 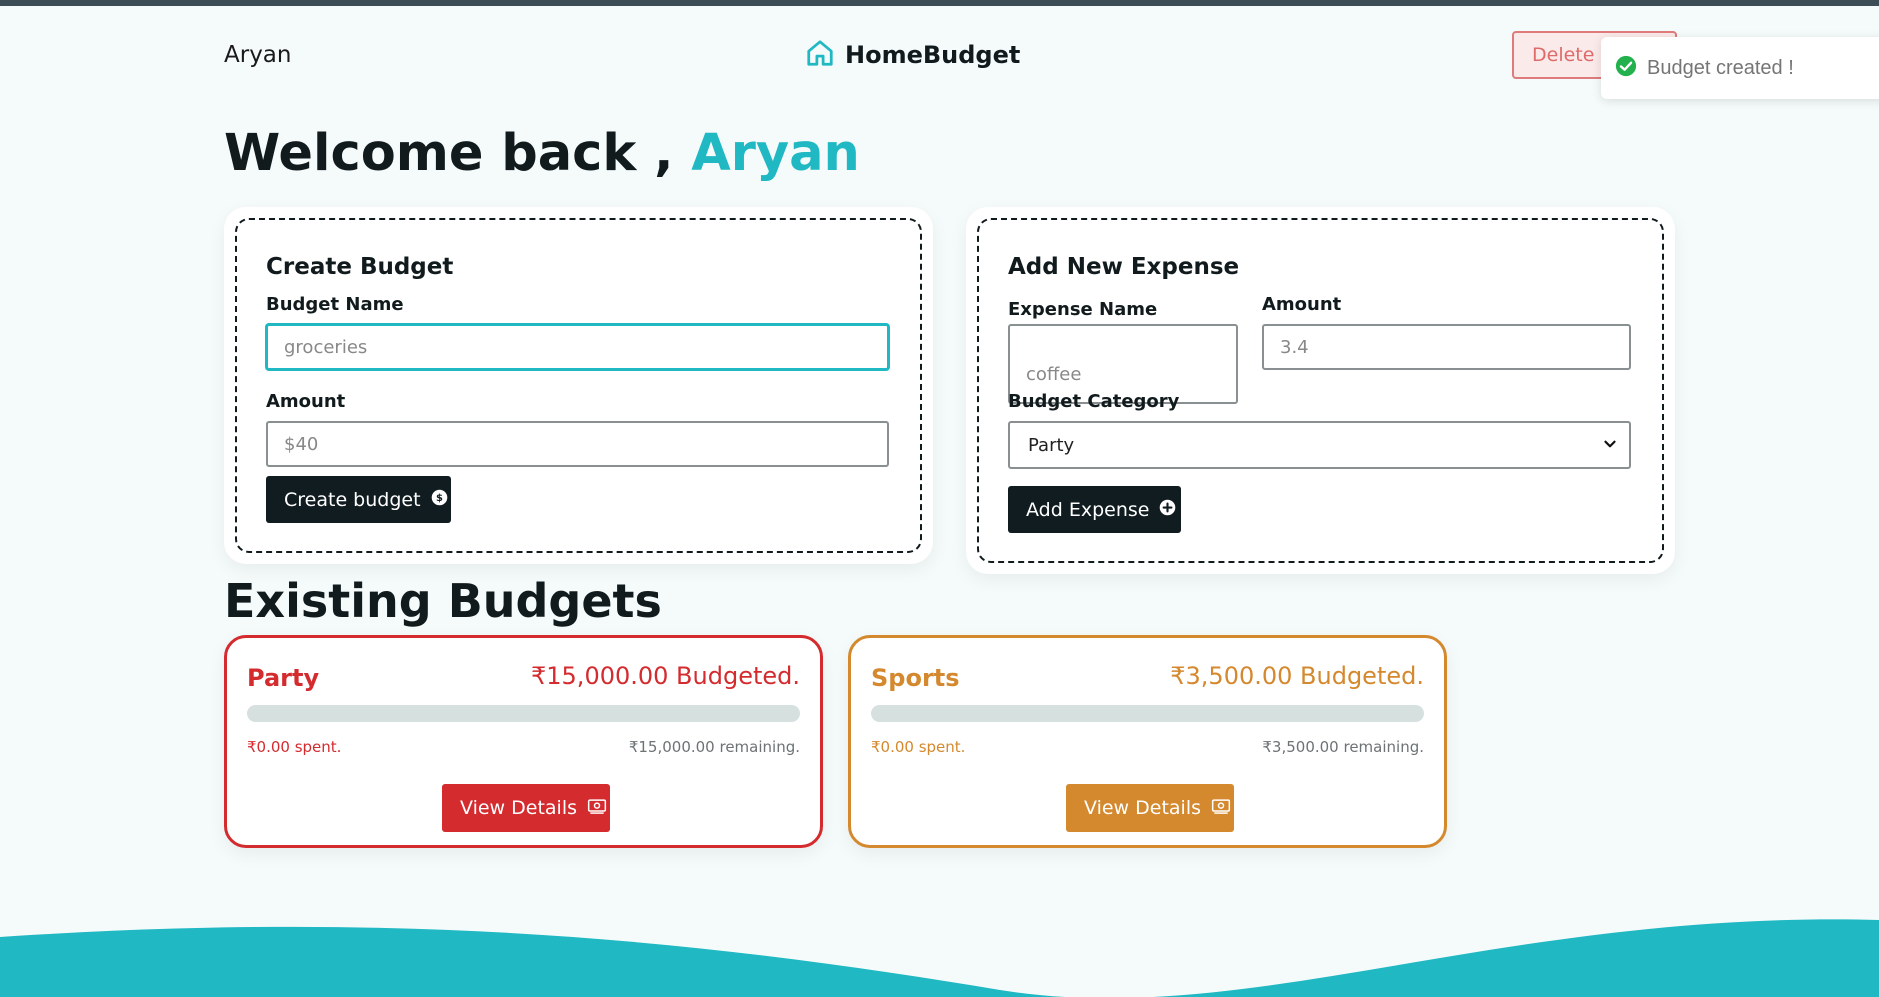 I want to click on create-budget-title: Create Budget, so click(x=360, y=267).